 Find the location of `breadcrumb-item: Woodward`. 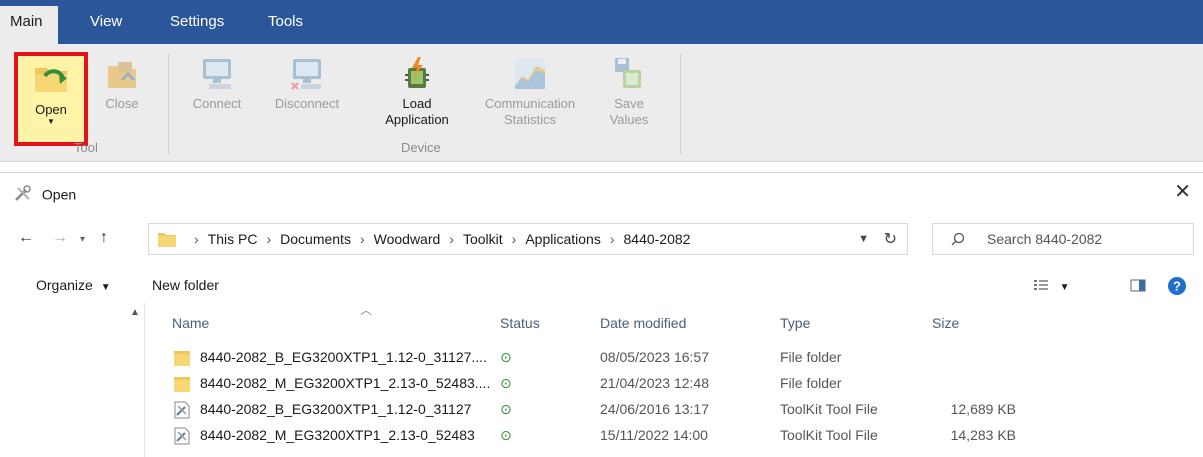

breadcrumb-item: Woodward is located at coordinates (407, 239).